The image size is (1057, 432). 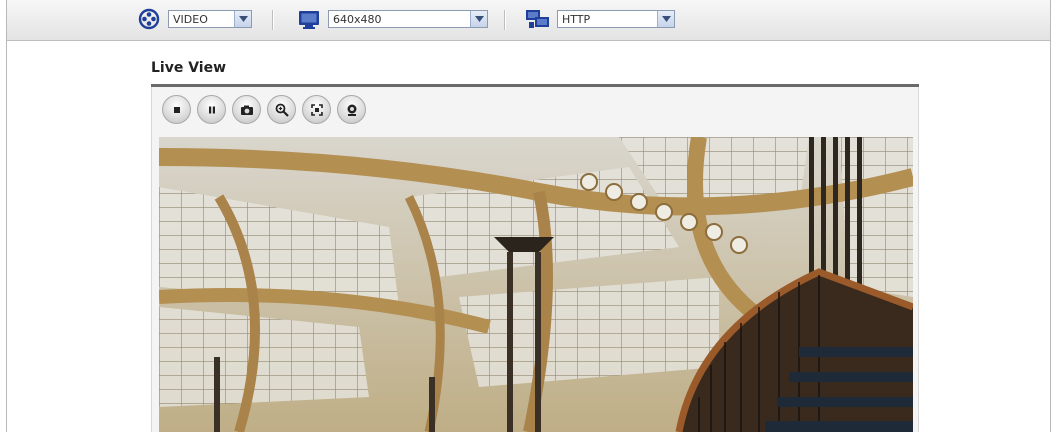 I want to click on stop-icon, so click(x=176, y=109).